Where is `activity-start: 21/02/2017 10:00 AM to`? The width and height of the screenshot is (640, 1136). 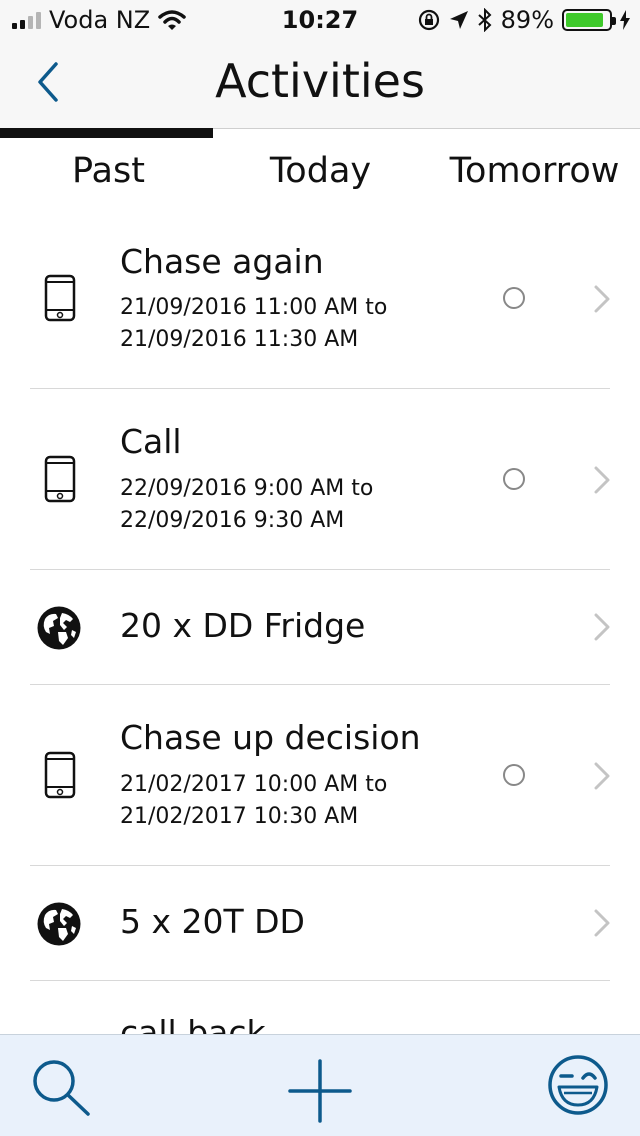 activity-start: 21/02/2017 10:00 AM to is located at coordinates (254, 784).